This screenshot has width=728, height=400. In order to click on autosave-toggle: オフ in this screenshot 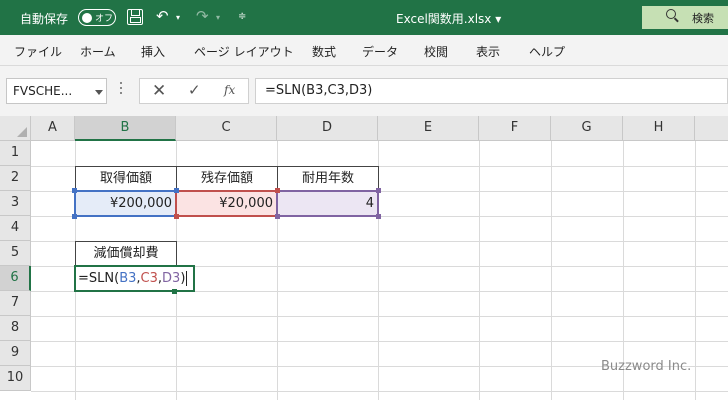, I will do `click(97, 17)`.